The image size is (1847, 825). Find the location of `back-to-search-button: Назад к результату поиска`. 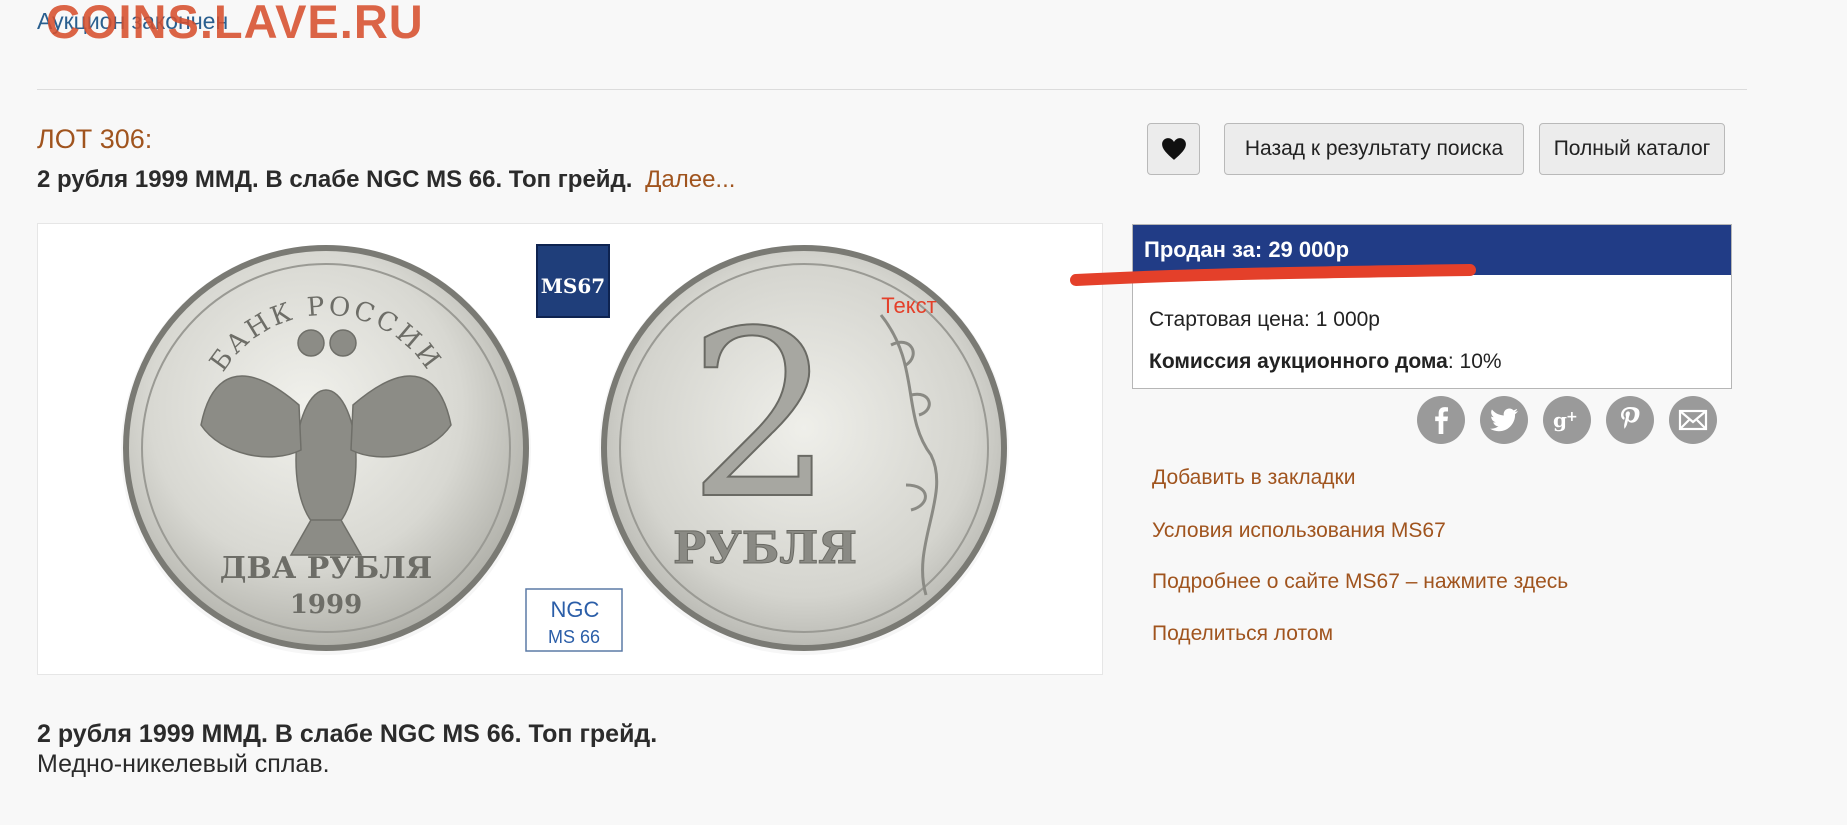

back-to-search-button: Назад к результату поиска is located at coordinates (1374, 149).